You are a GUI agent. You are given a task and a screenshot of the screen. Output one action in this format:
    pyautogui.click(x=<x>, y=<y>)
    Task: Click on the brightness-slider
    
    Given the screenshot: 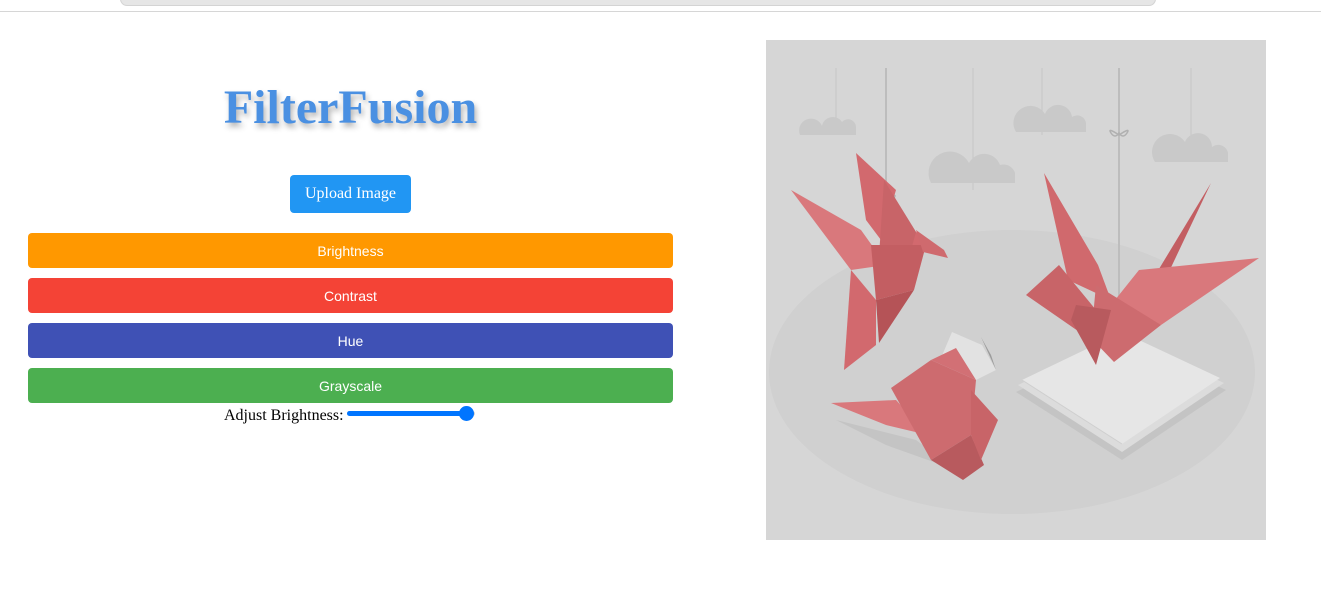 What is the action you would take?
    pyautogui.click(x=411, y=413)
    